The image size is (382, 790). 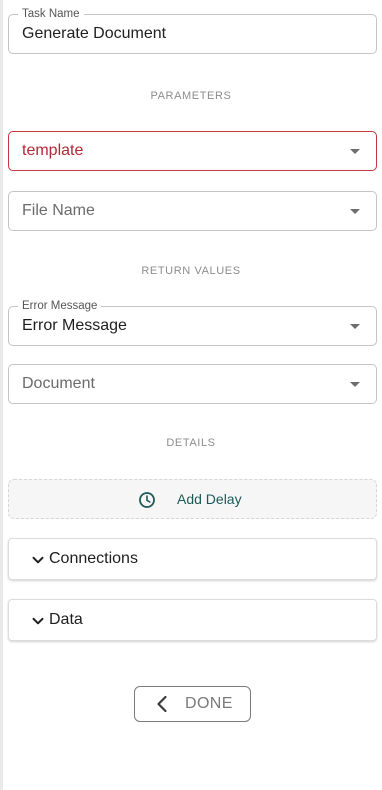 What do you see at coordinates (192, 30) in the screenshot?
I see `task-name-field: Task Name Generate Document` at bounding box center [192, 30].